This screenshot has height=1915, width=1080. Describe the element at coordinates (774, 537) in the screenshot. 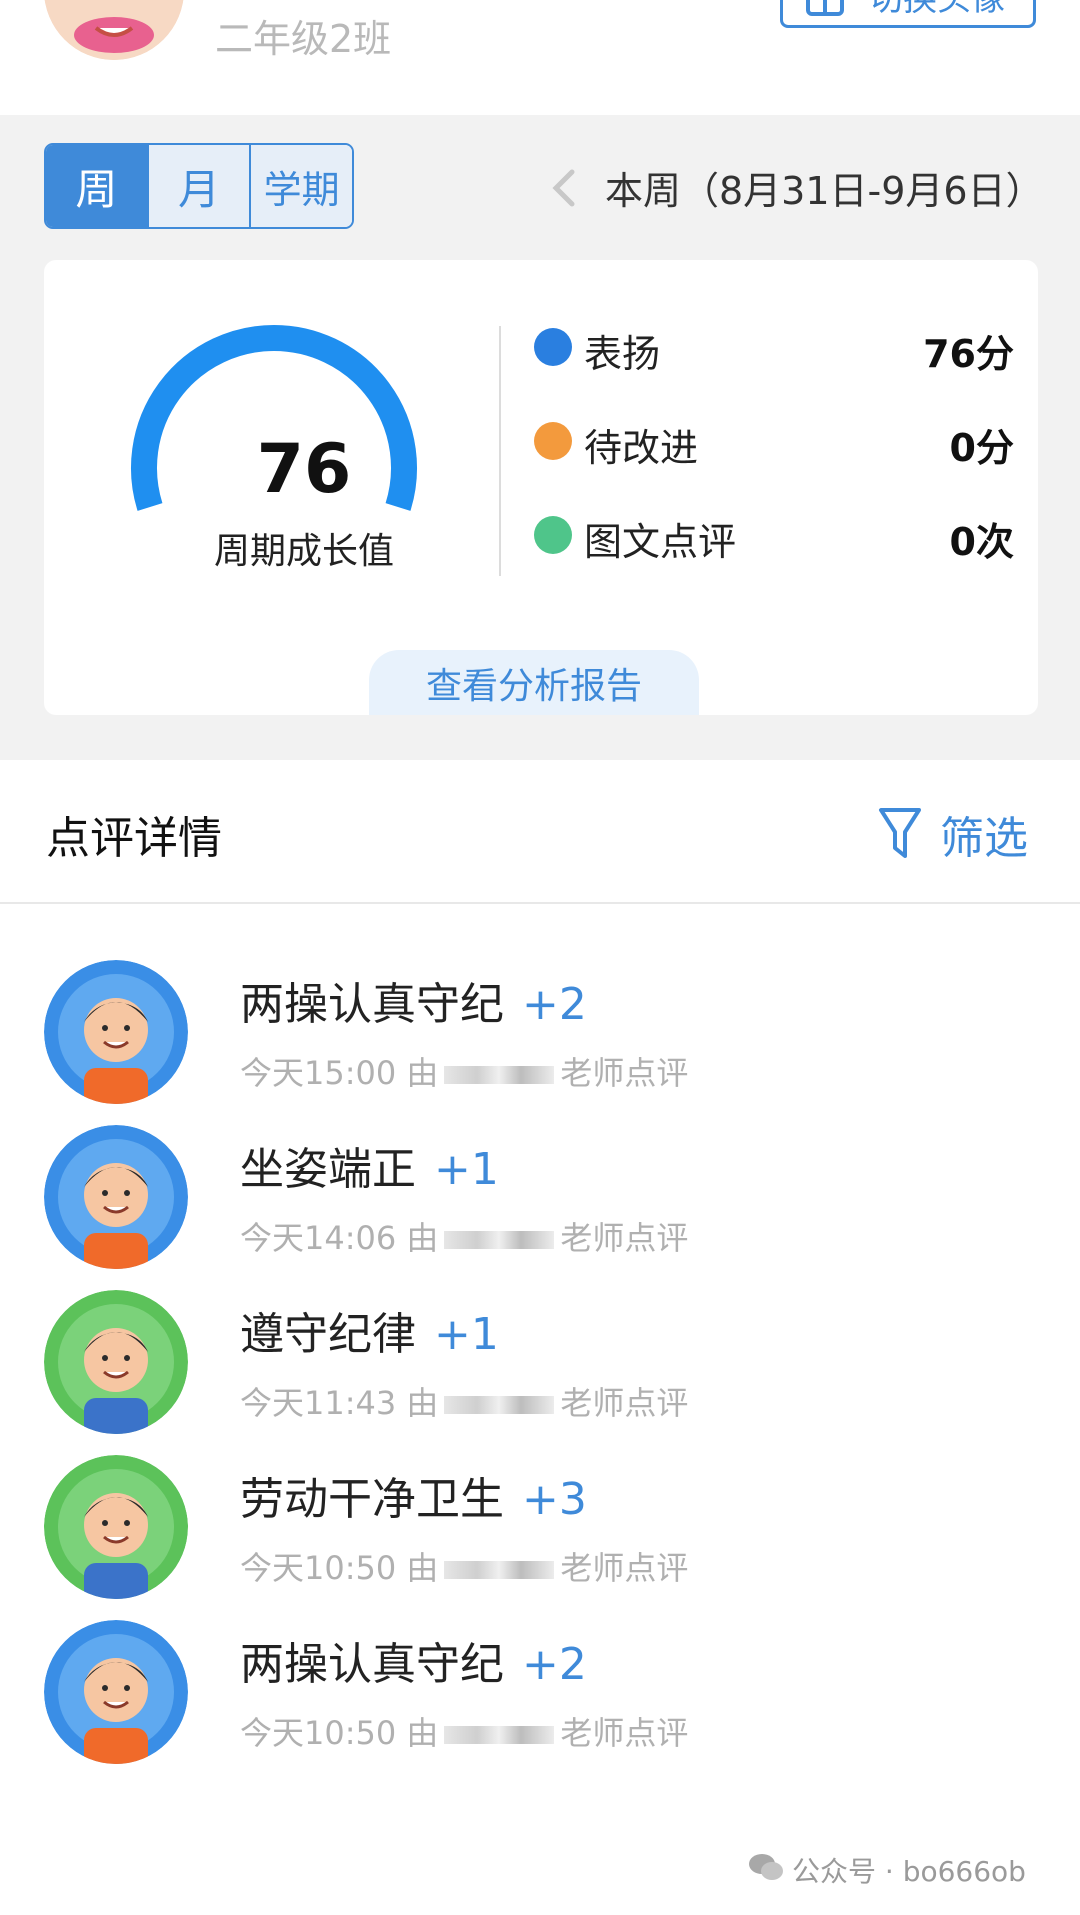

I see `stat-comments: 图文点评 0次` at that location.